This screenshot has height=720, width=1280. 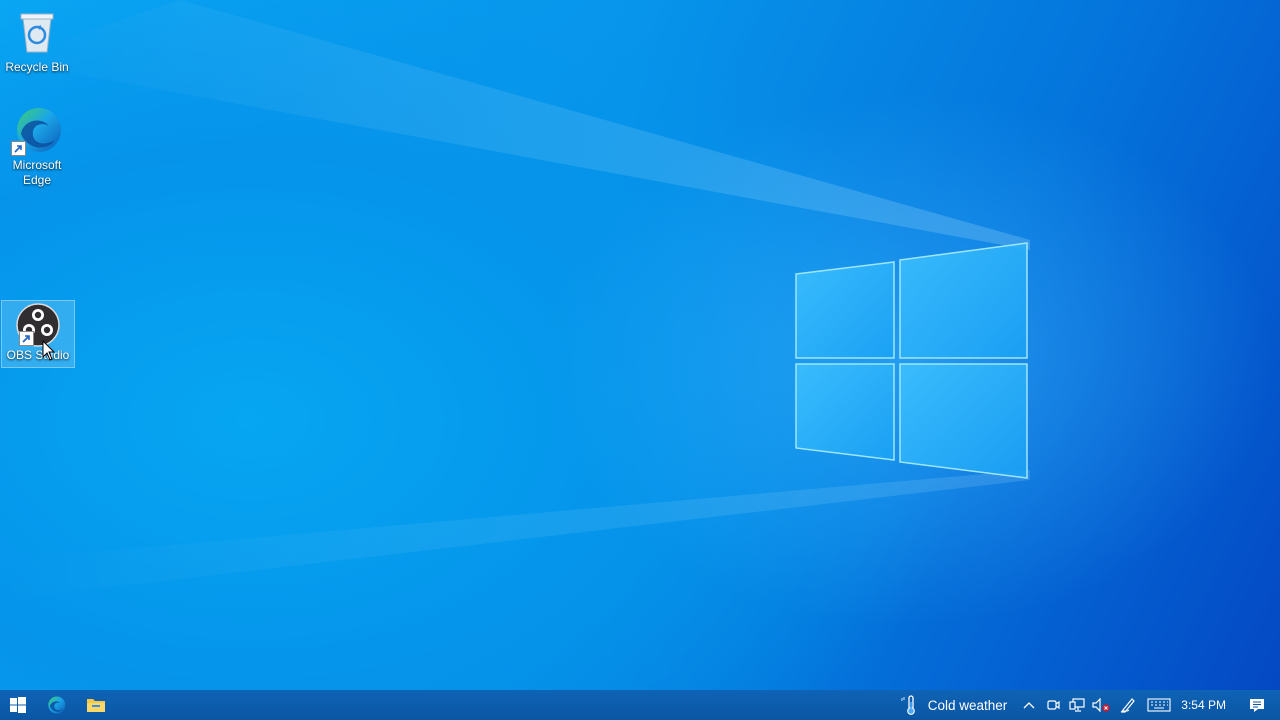 What do you see at coordinates (1203, 705) in the screenshot?
I see `taskbar-clock: 3:54 PM` at bounding box center [1203, 705].